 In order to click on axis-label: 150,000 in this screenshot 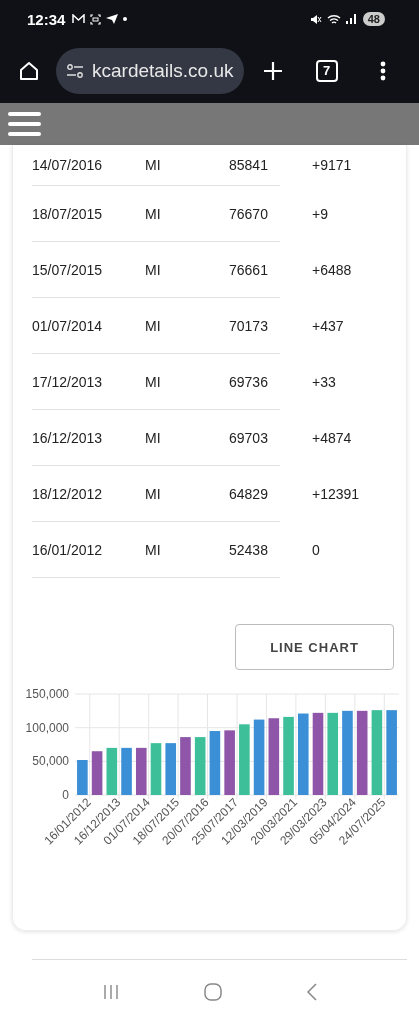, I will do `click(47, 694)`.